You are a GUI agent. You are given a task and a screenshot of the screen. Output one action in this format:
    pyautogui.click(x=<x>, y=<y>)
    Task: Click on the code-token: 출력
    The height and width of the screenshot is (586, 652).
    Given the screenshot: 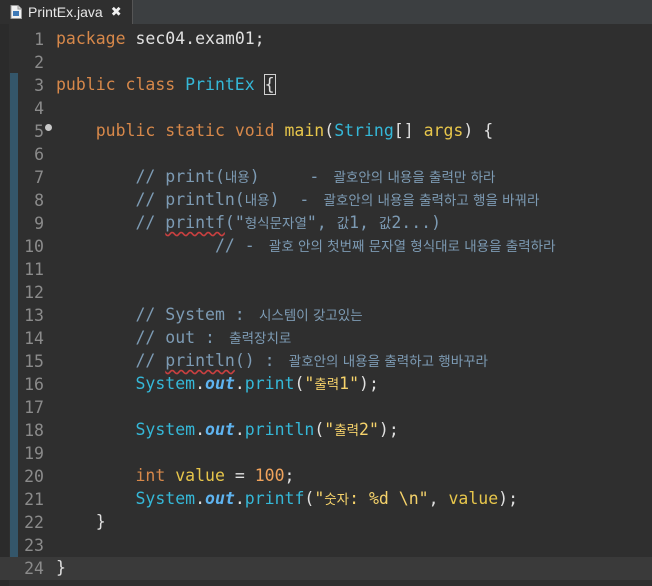 What is the action you would take?
    pyautogui.click(x=327, y=385)
    